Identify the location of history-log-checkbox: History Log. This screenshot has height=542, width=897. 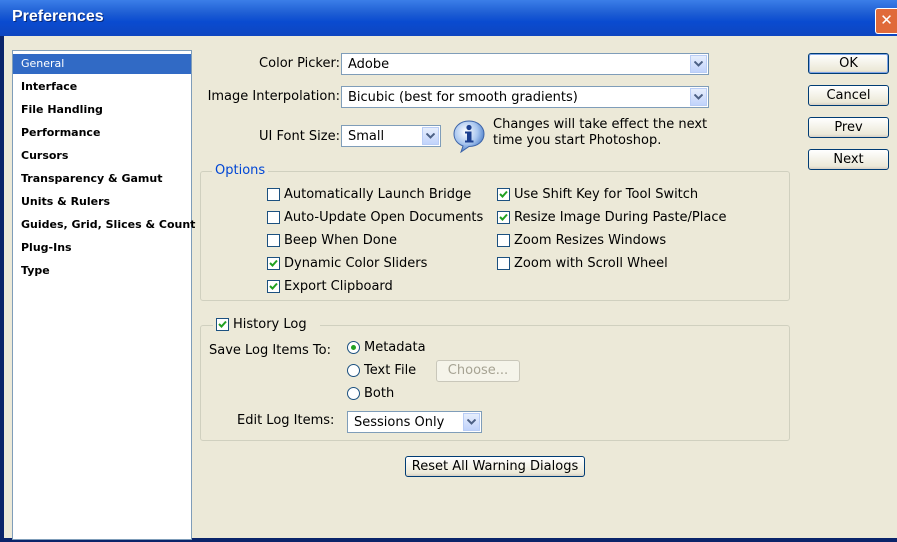
(266, 325).